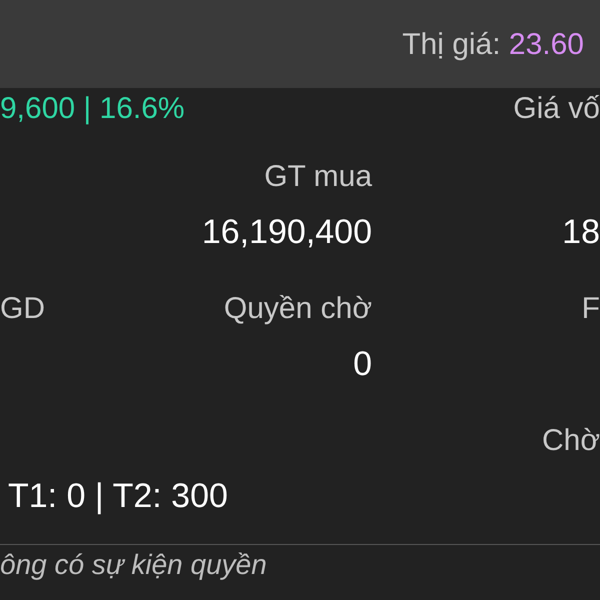 This screenshot has width=600, height=600. Describe the element at coordinates (298, 308) in the screenshot. I see `field-label: Quyền chờ` at that location.